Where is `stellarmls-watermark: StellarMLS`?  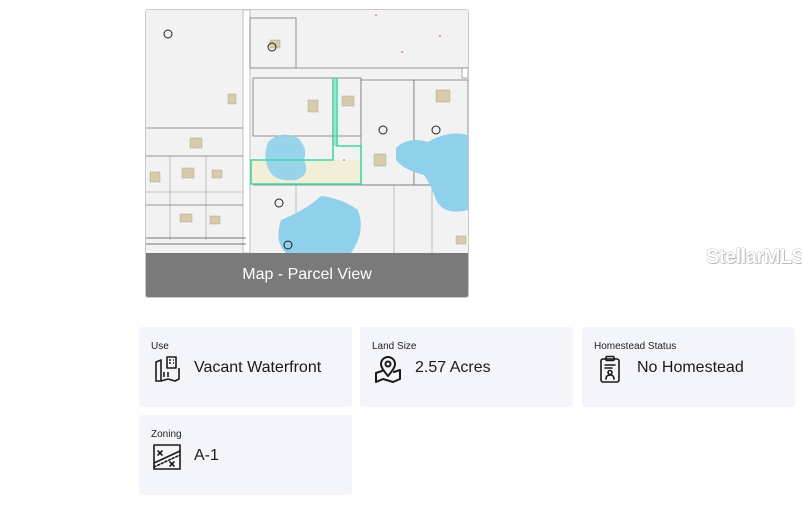
stellarmls-watermark: StellarMLS is located at coordinates (754, 257).